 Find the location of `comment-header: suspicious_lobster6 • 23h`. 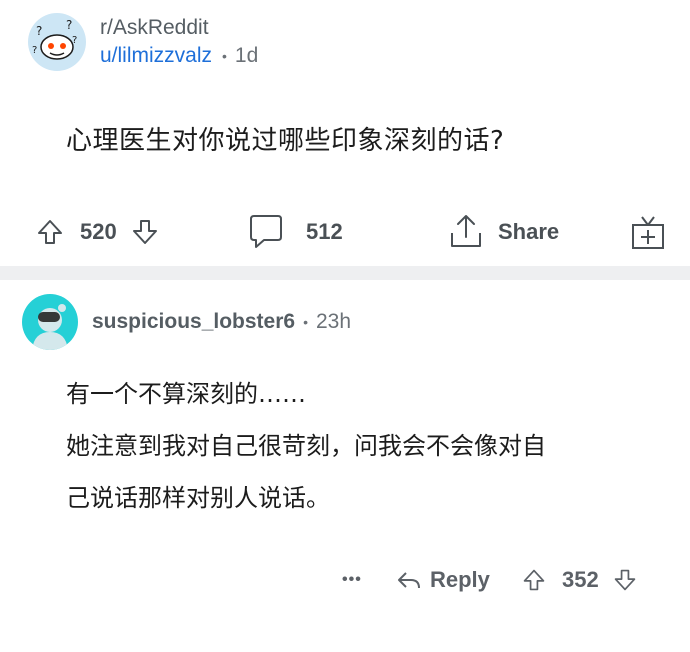

comment-header: suspicious_lobster6 • 23h is located at coordinates (186, 322).